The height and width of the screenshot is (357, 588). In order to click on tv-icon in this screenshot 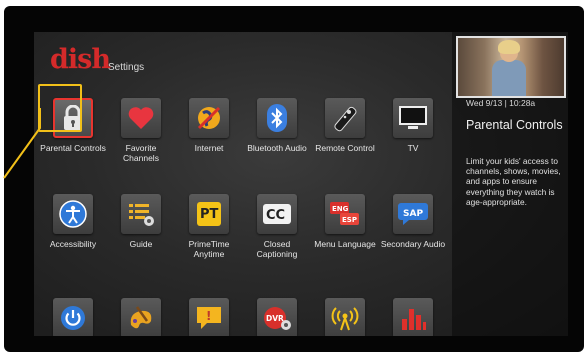, I will do `click(413, 118)`.